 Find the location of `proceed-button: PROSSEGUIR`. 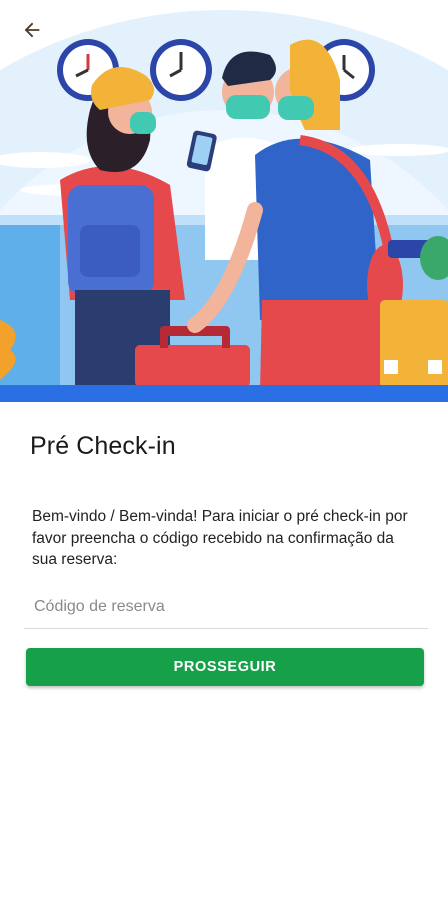

proceed-button: PROSSEGUIR is located at coordinates (225, 667).